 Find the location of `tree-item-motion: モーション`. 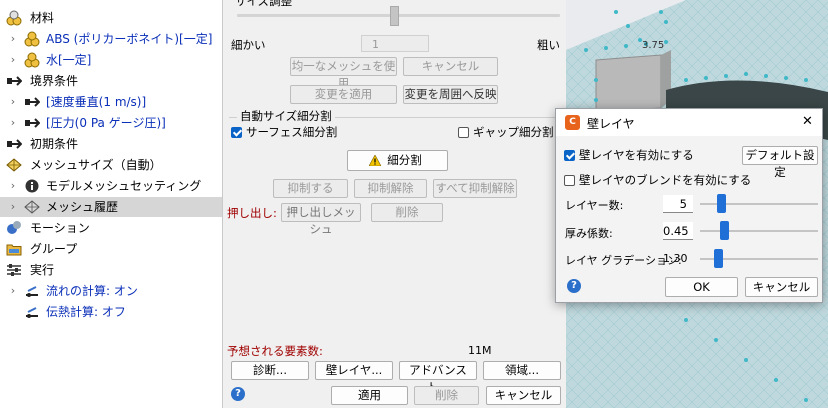

tree-item-motion: モーション is located at coordinates (111, 228).